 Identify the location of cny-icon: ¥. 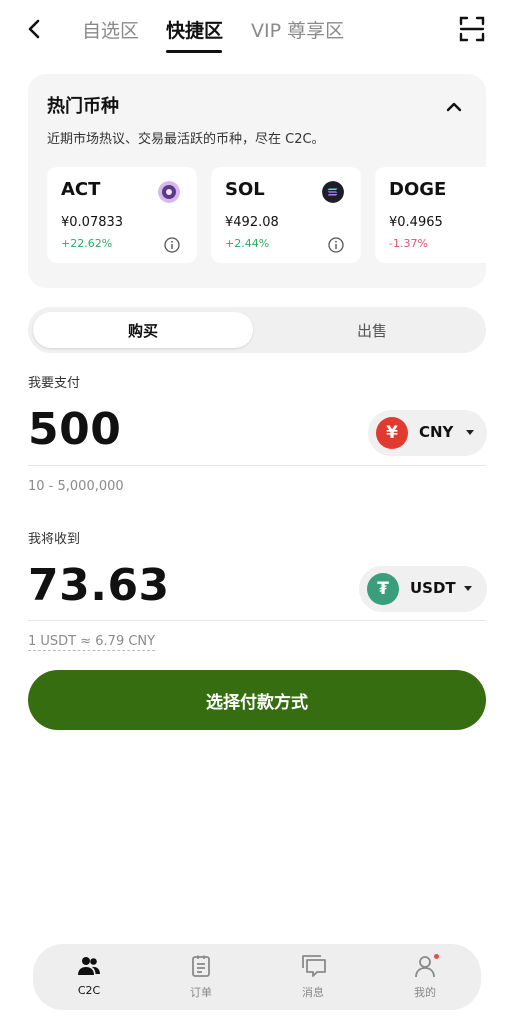
(392, 433).